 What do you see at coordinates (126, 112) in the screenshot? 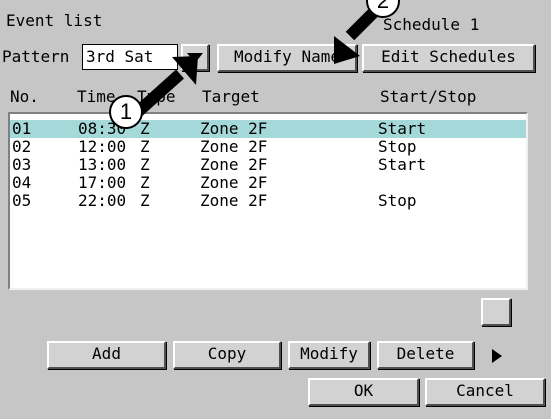
I see `callout-1: 1` at bounding box center [126, 112].